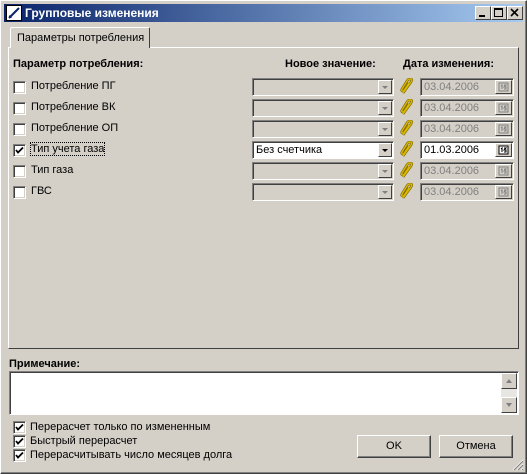 The width and height of the screenshot is (527, 474). I want to click on tab-label: Параметры потребления, so click(81, 38).